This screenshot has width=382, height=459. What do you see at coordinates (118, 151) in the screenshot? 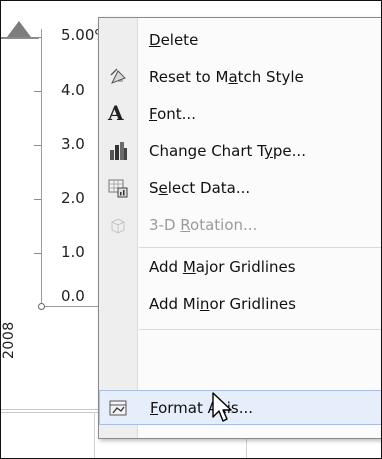
I see `bar-chart-icon` at bounding box center [118, 151].